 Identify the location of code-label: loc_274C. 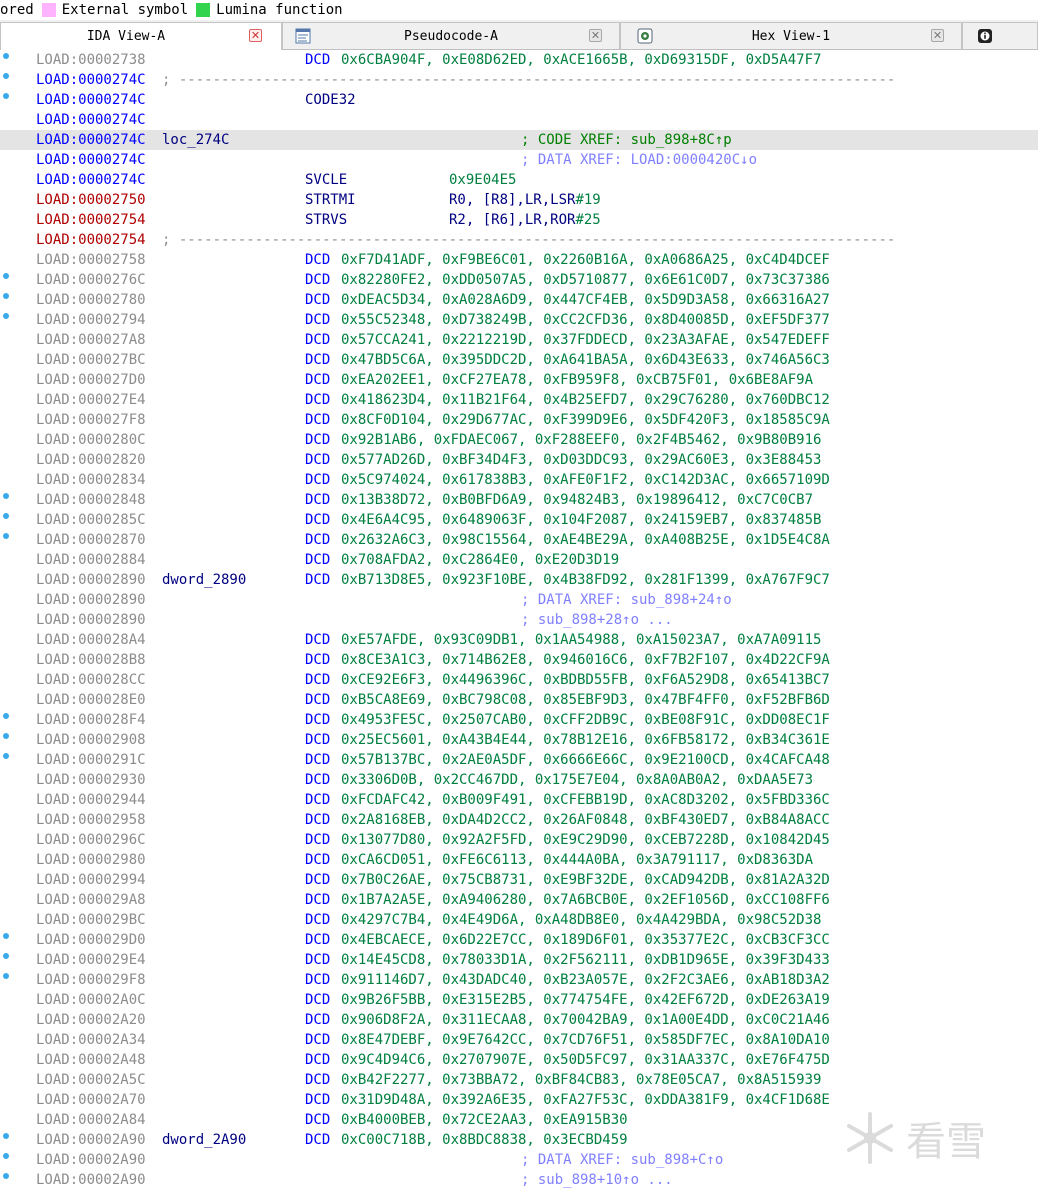
(196, 140).